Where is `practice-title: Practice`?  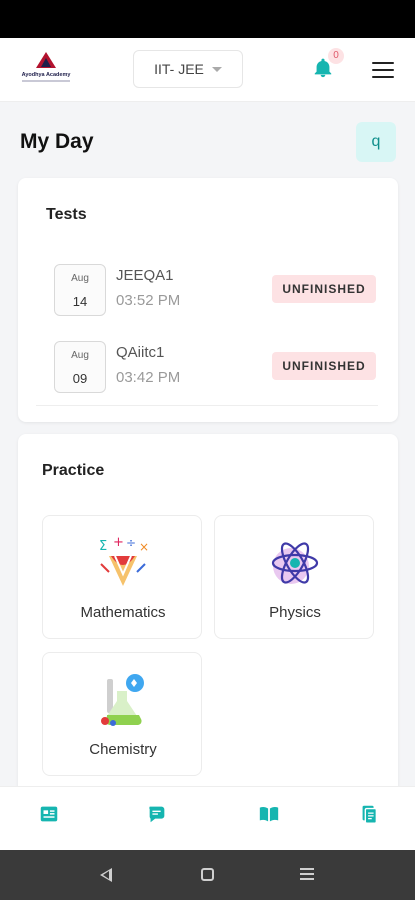 practice-title: Practice is located at coordinates (73, 470).